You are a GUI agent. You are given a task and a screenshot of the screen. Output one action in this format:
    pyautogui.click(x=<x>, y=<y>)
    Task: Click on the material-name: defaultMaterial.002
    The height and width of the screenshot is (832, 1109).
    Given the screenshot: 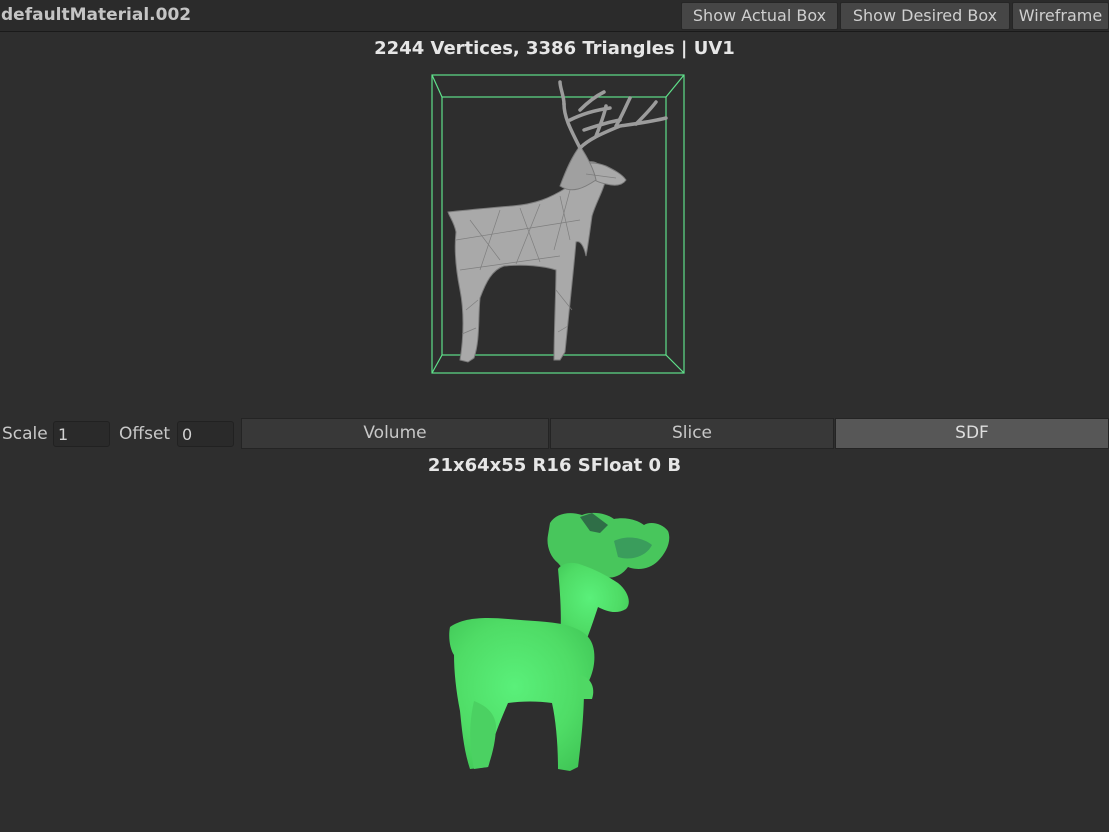 What is the action you would take?
    pyautogui.click(x=96, y=15)
    